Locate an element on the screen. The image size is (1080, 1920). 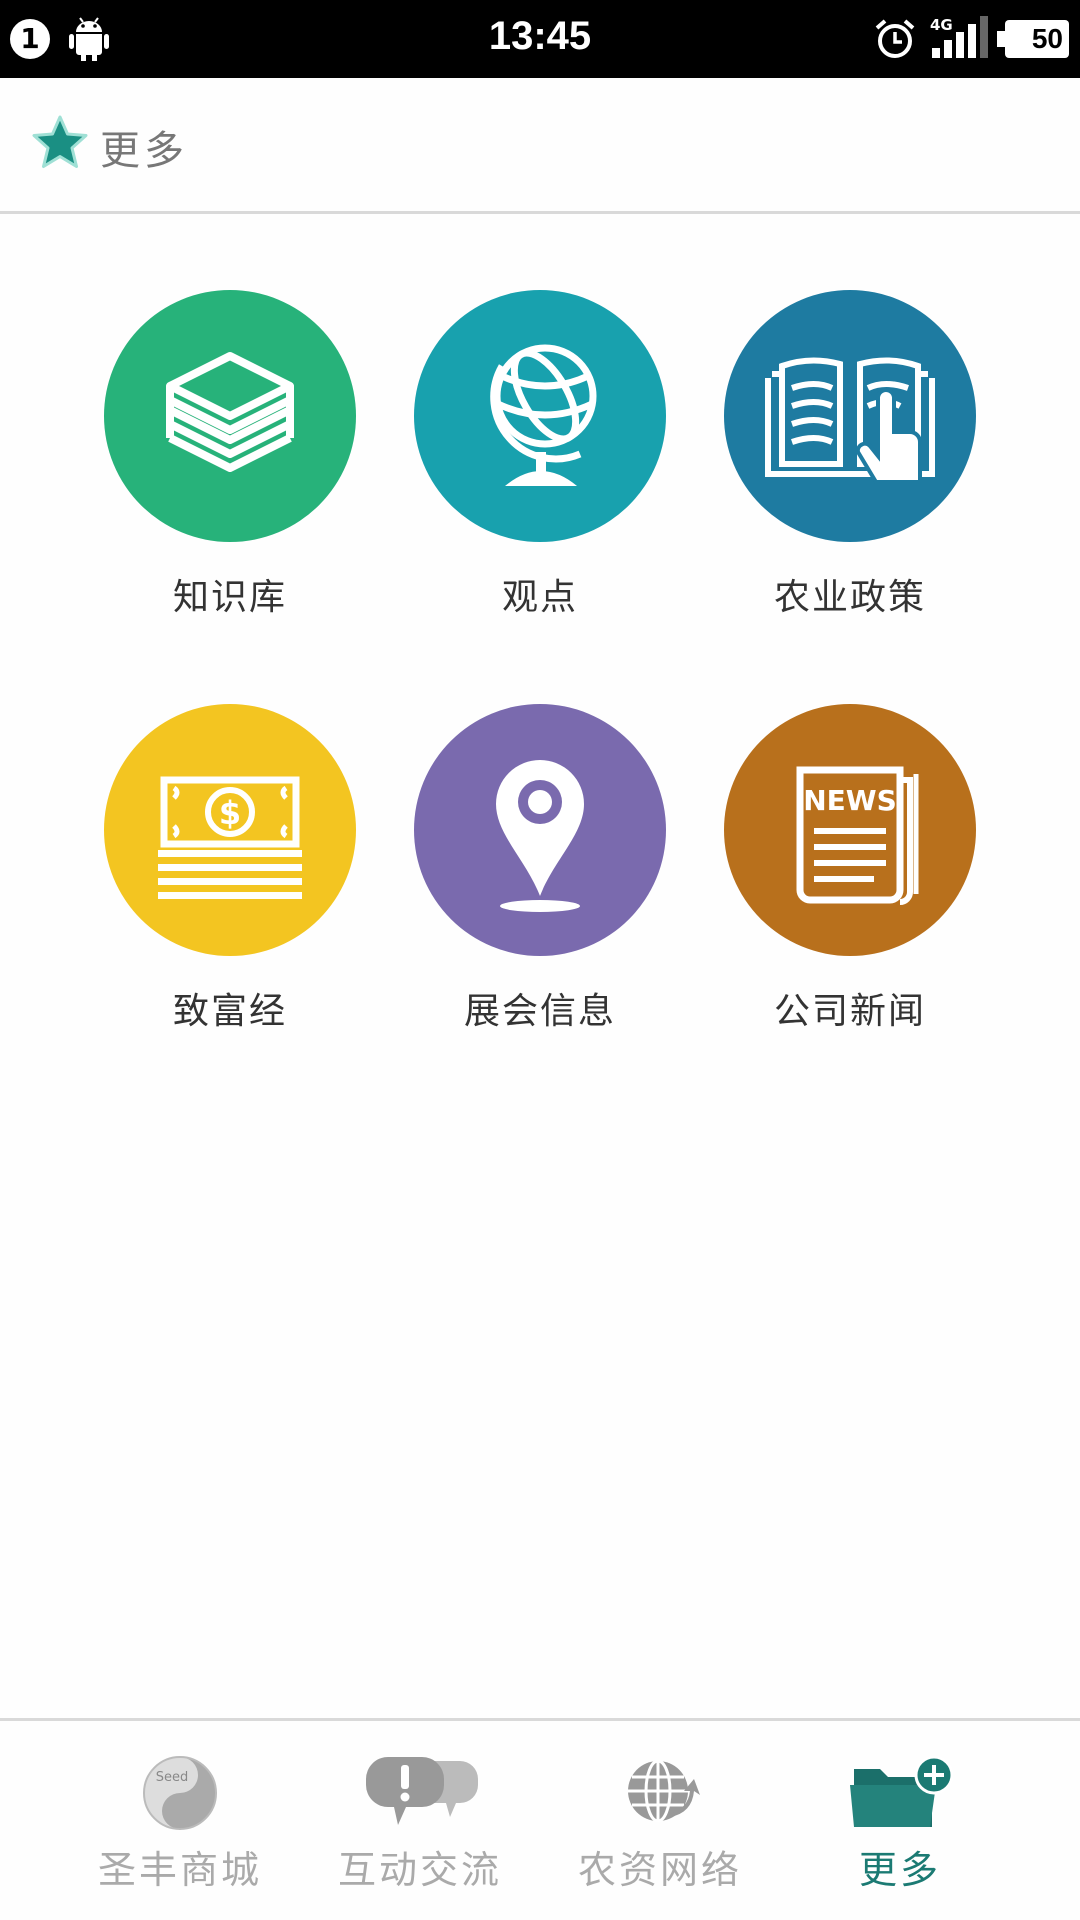
book-stack-icon is located at coordinates (230, 412).